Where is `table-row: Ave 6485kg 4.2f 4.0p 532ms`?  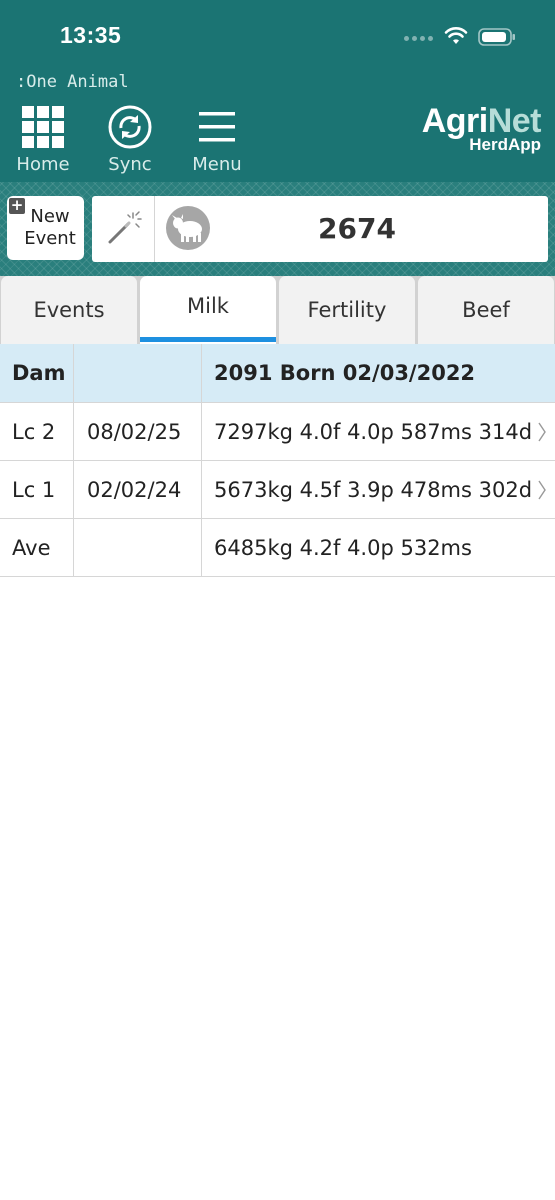 table-row: Ave 6485kg 4.2f 4.0p 532ms is located at coordinates (277, 548).